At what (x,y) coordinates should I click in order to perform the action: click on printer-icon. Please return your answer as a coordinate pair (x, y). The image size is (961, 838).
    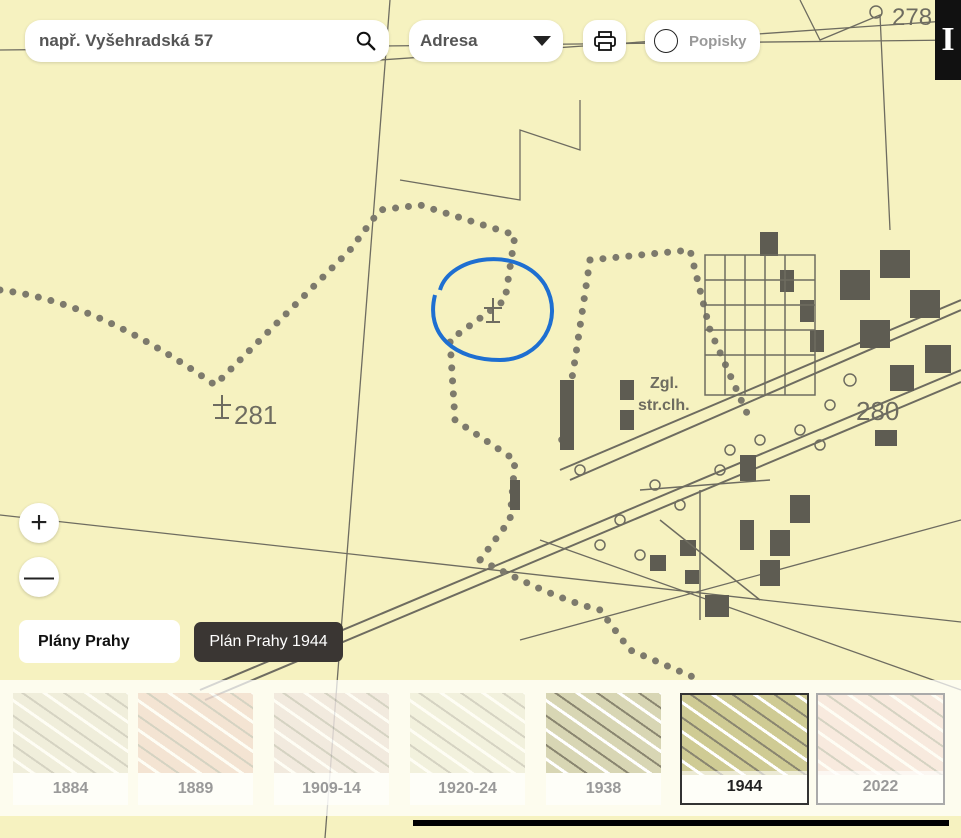
    Looking at the image, I should click on (604, 41).